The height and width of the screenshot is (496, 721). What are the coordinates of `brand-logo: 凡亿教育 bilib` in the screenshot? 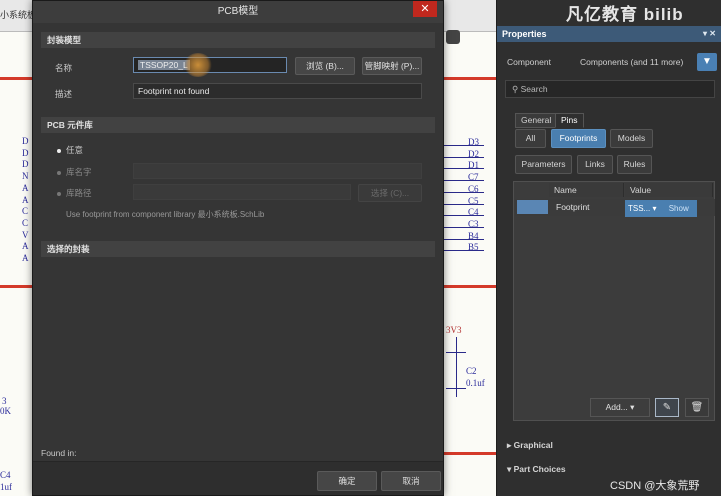 It's located at (625, 14).